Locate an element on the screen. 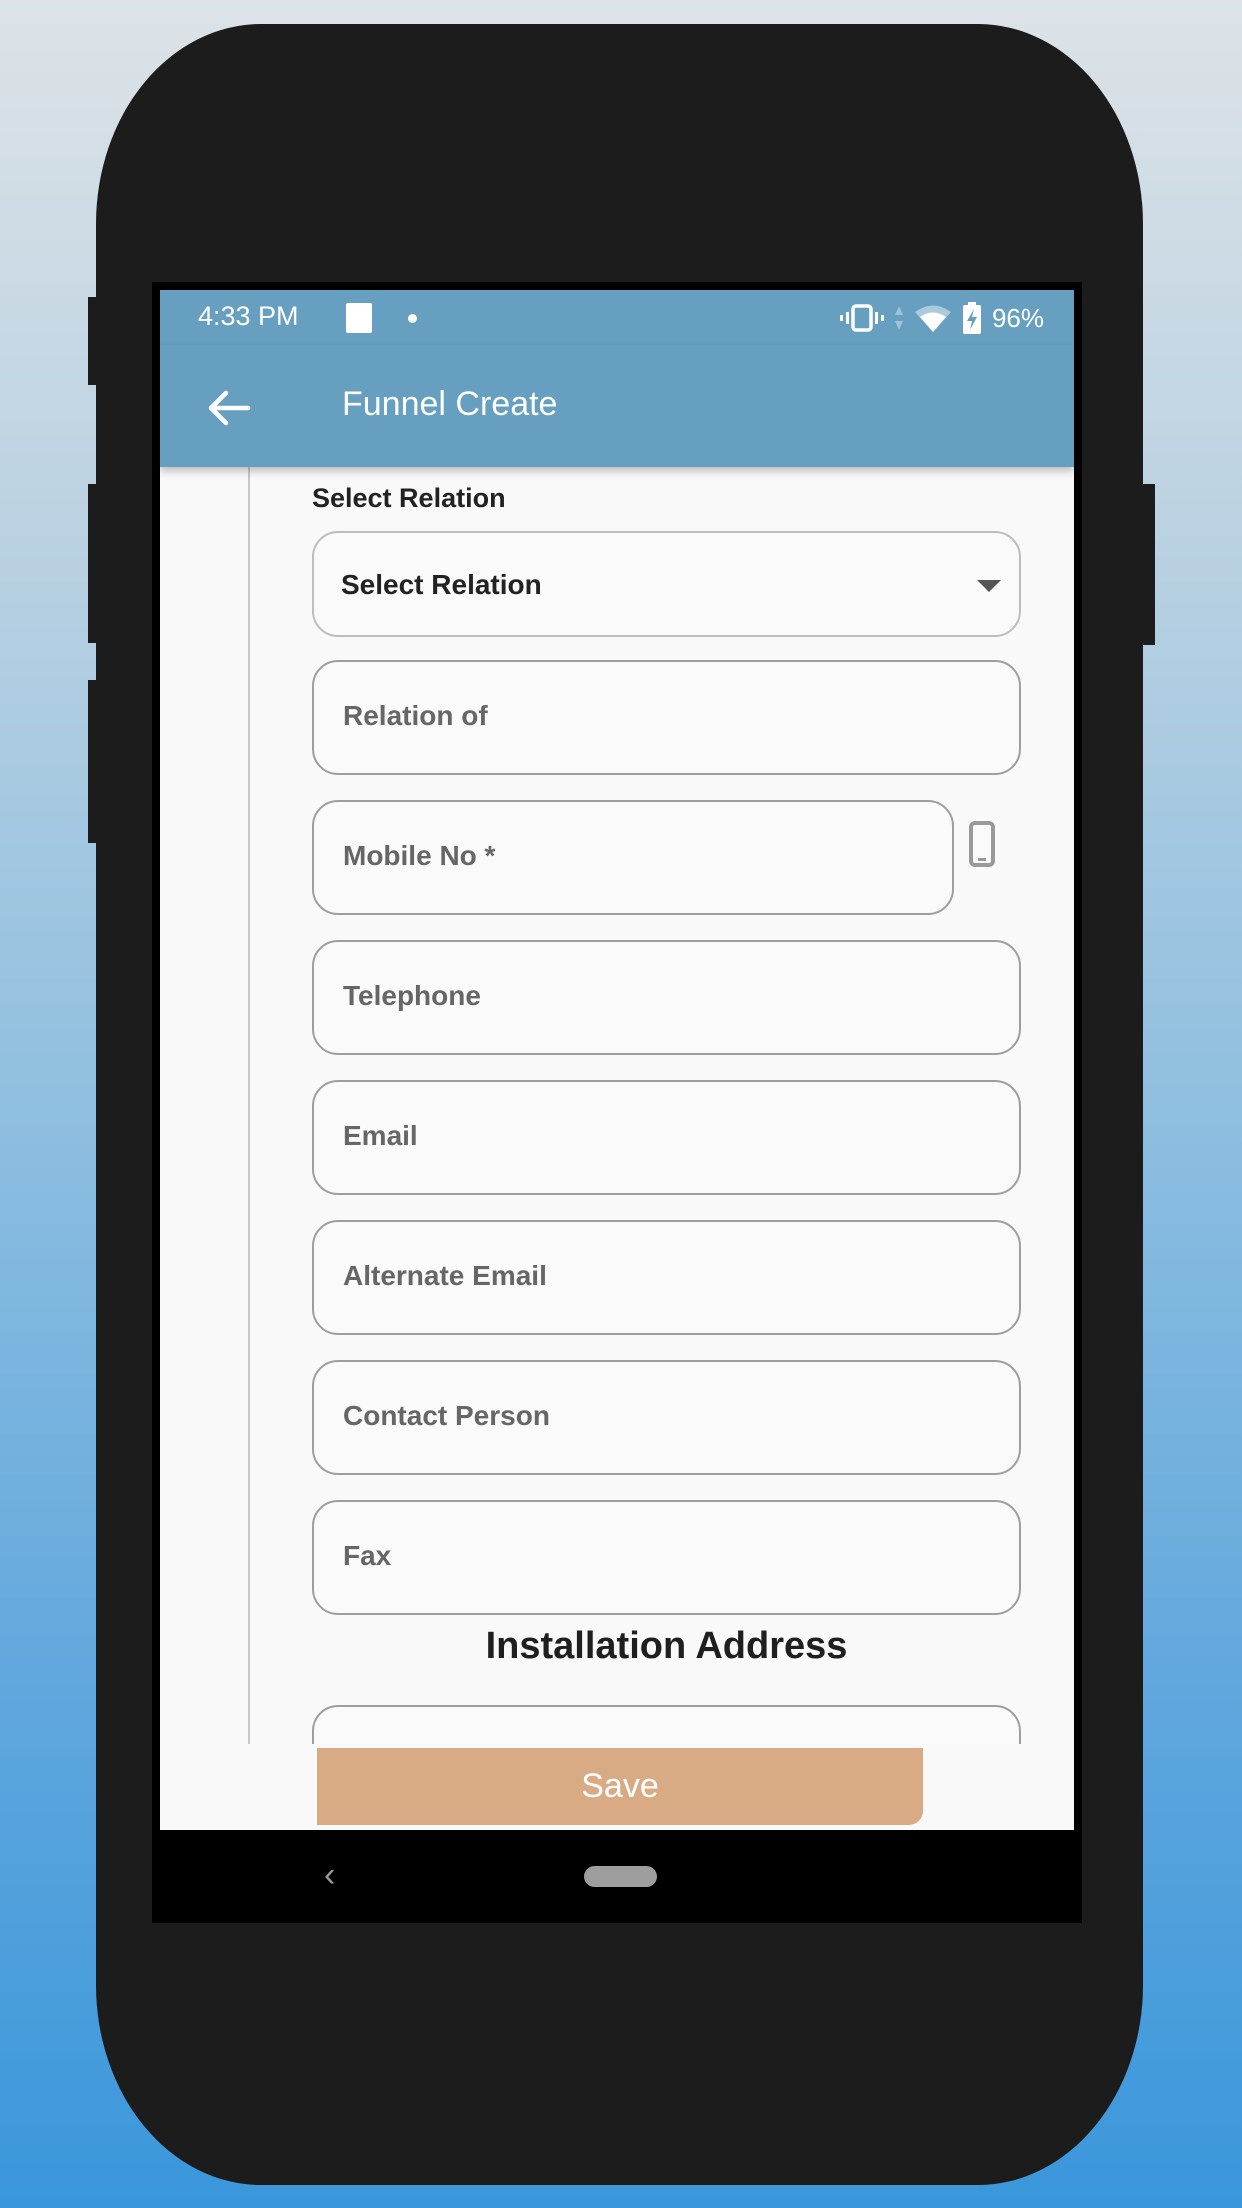 This screenshot has width=1242, height=2208. phone-volume-up-button is located at coordinates (94, 563).